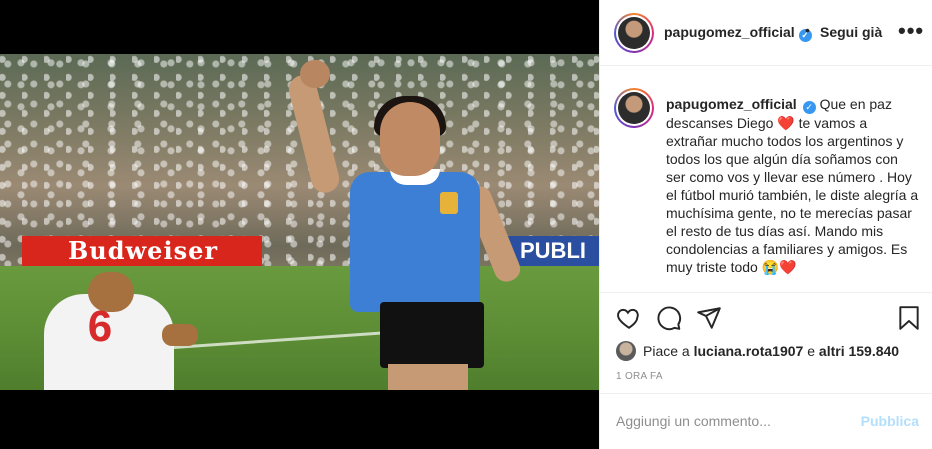  I want to click on author-username: papugomez_official ✓, so click(738, 33).